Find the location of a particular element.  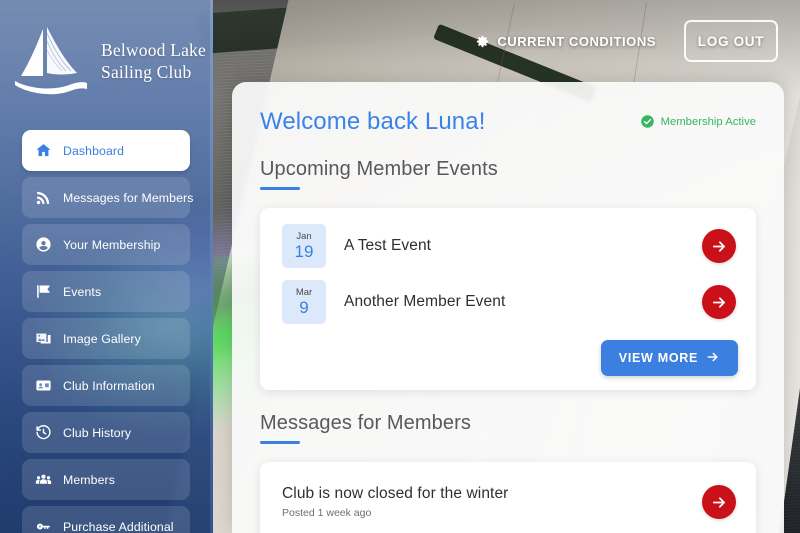

sidebar-item-label: Messages for Members is located at coordinates (128, 197).